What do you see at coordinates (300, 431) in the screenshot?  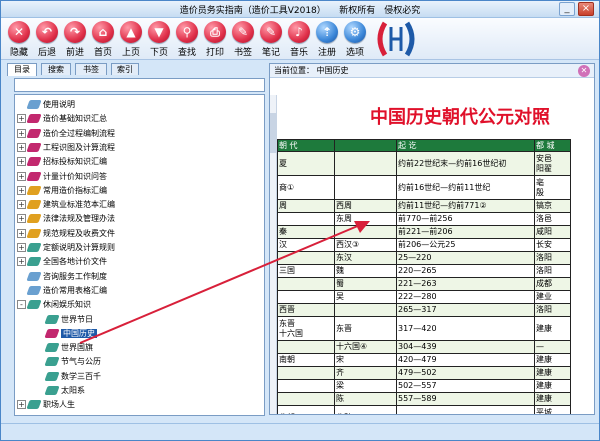 I see `status-bar` at bounding box center [300, 431].